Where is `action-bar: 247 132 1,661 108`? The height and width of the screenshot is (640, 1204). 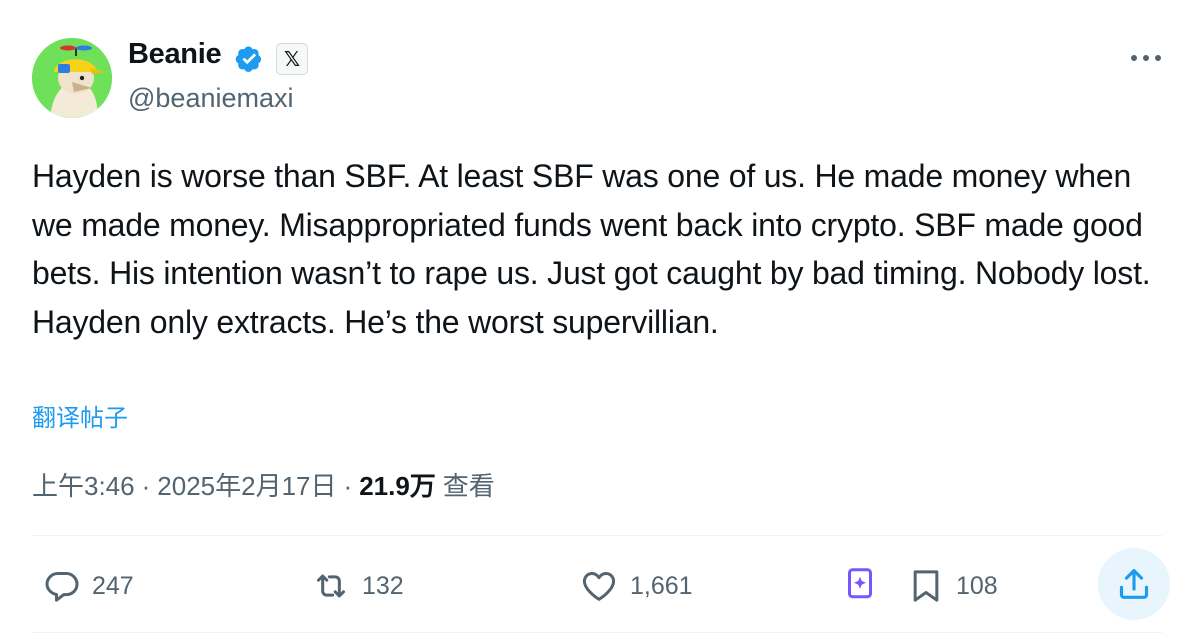 action-bar: 247 132 1,661 108 is located at coordinates (602, 585).